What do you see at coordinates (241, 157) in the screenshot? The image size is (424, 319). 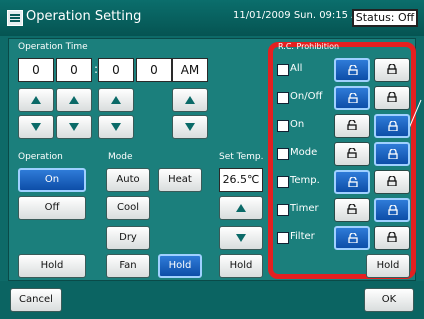 I see `set-temp-label: Set Temp.` at bounding box center [241, 157].